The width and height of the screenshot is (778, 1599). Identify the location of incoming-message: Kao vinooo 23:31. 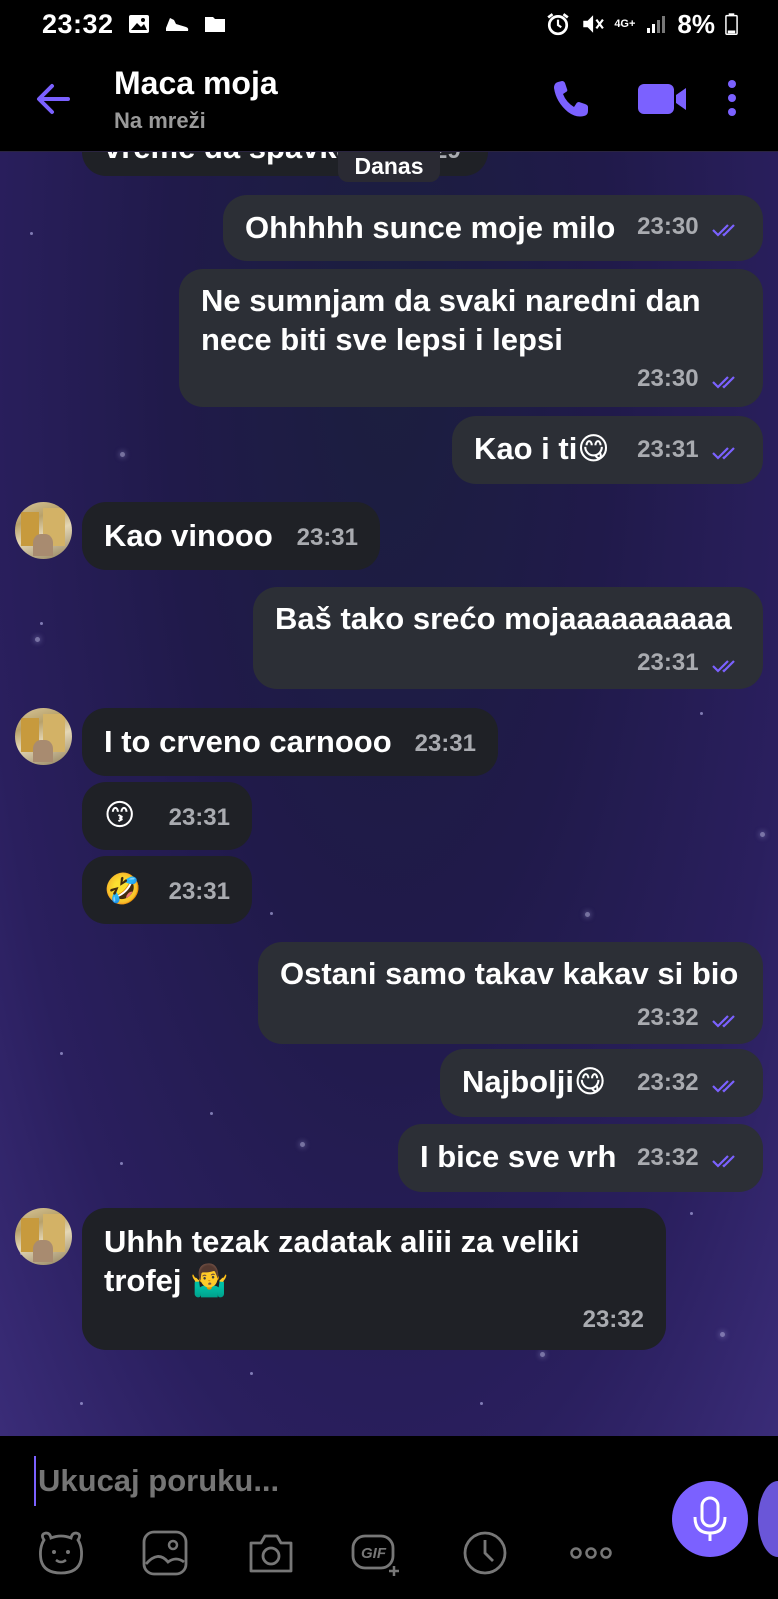
(231, 536).